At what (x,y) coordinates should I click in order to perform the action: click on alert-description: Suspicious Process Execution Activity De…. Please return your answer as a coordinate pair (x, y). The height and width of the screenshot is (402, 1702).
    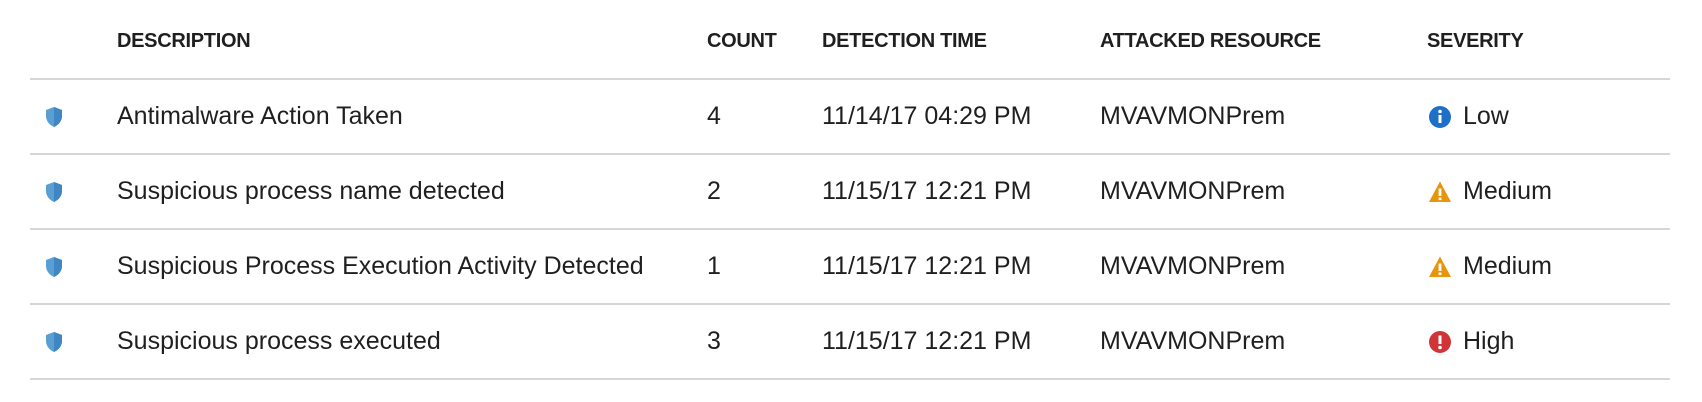
    Looking at the image, I should click on (380, 266).